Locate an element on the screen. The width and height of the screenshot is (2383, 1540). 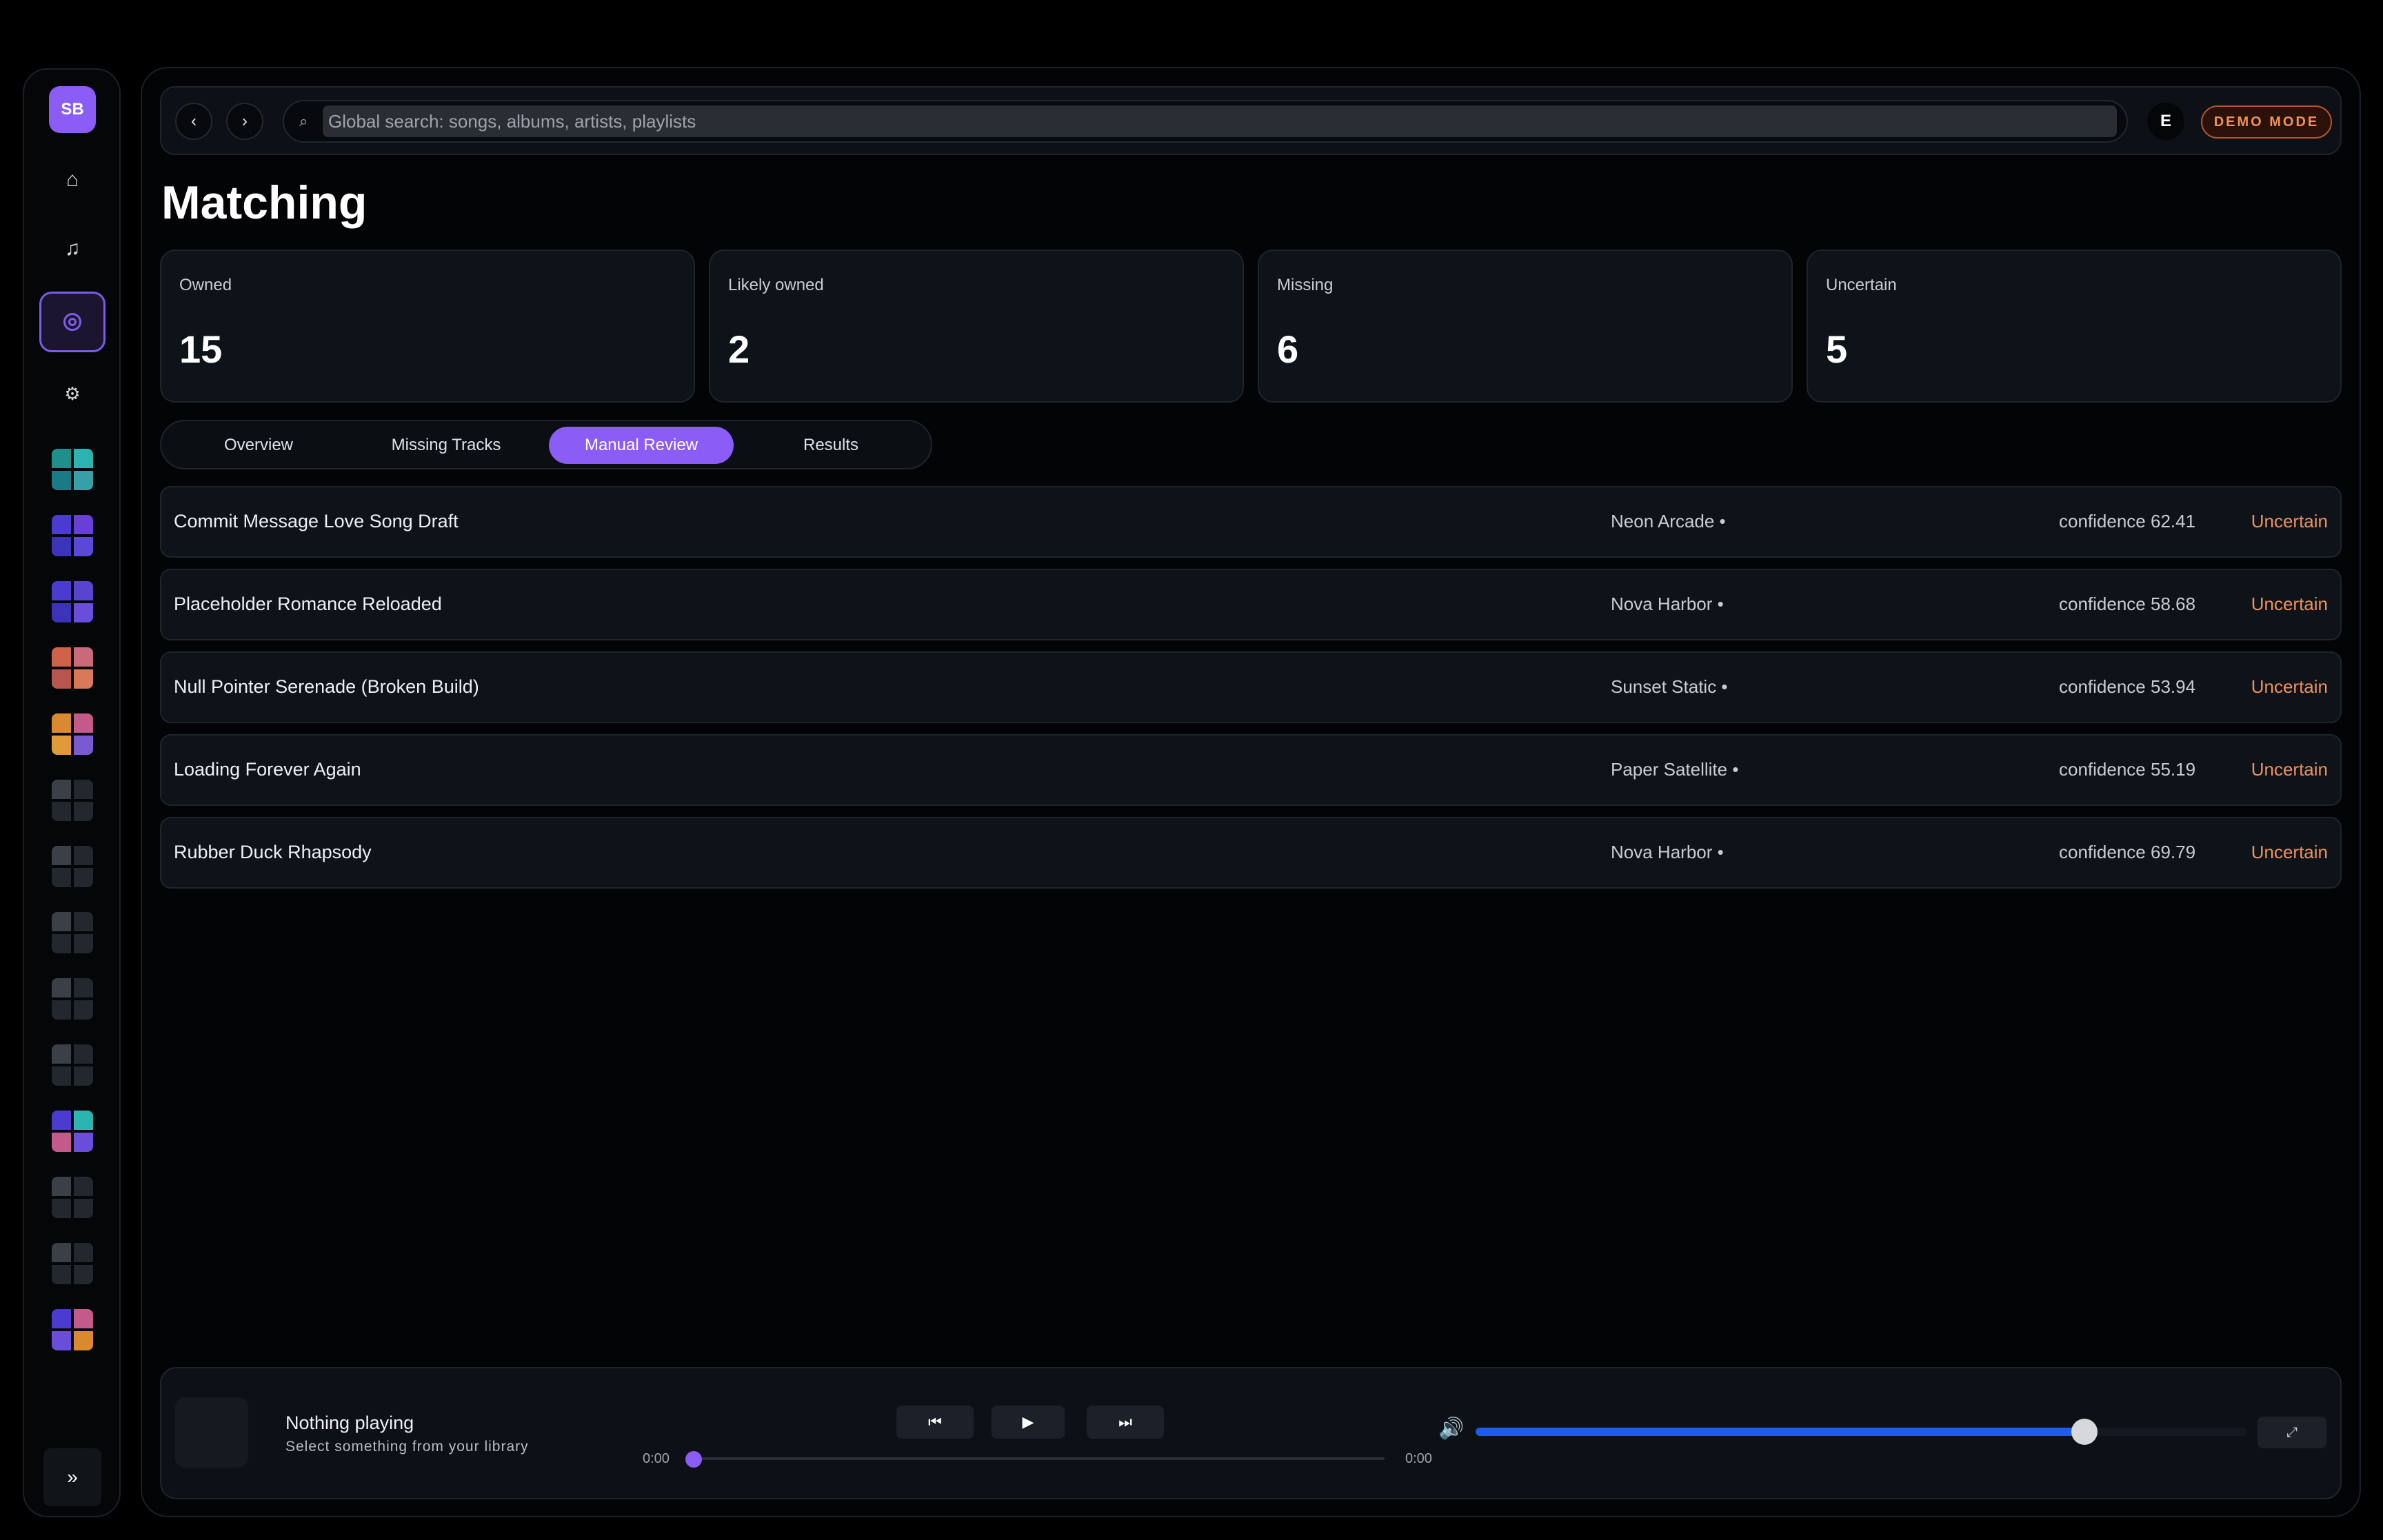
stat-label: Likely owned is located at coordinates (776, 285).